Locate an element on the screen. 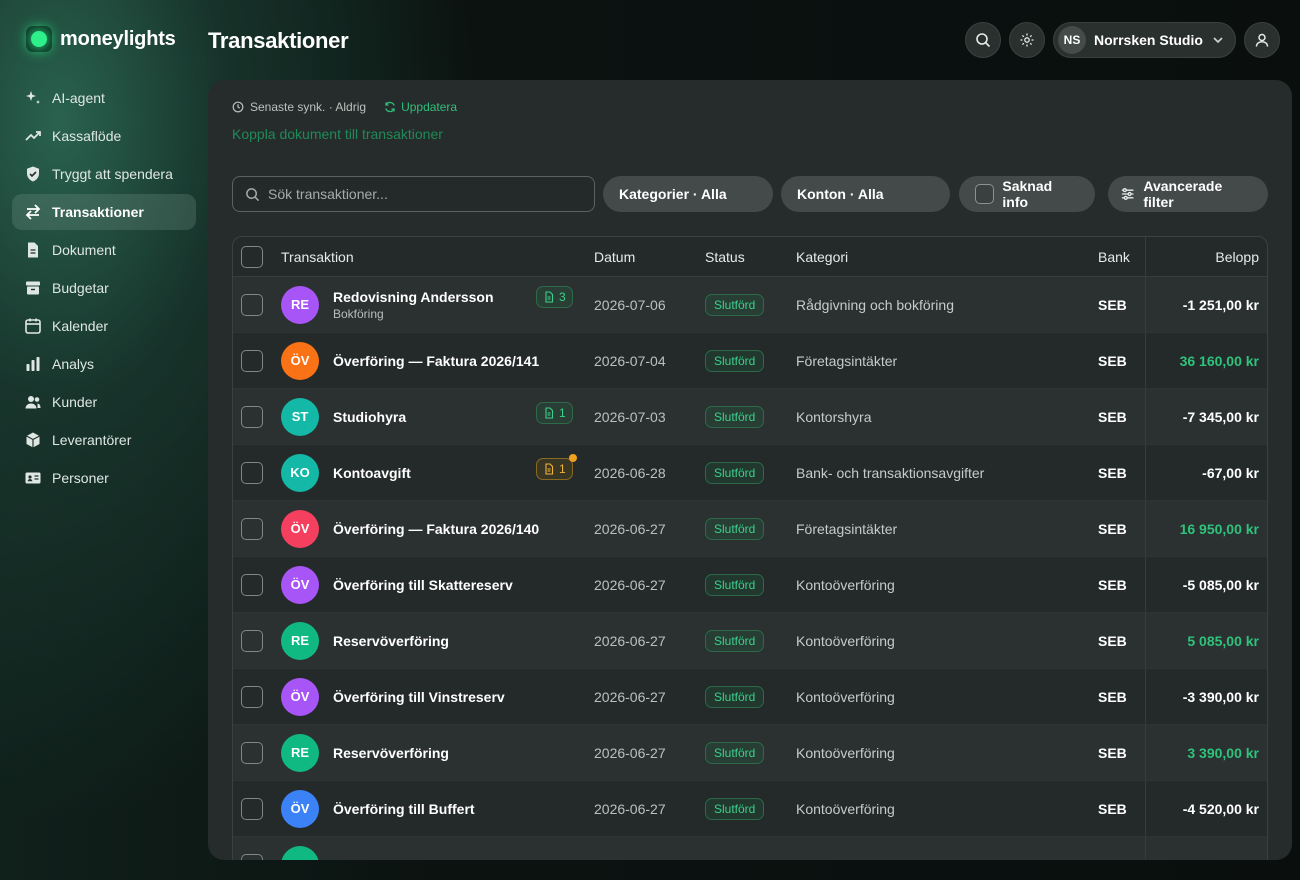 This screenshot has height=880, width=1300. user-icon is located at coordinates (1262, 40).